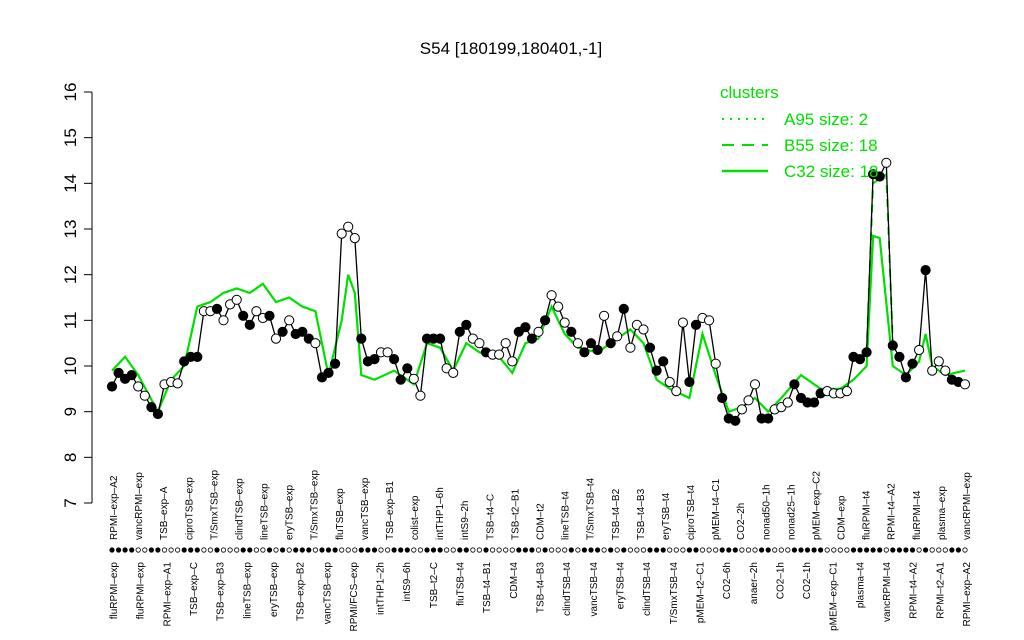 Image resolution: width=1024 pixels, height=640 pixels. I want to click on x-tick-label: vancRPMI–t4, so click(887, 592).